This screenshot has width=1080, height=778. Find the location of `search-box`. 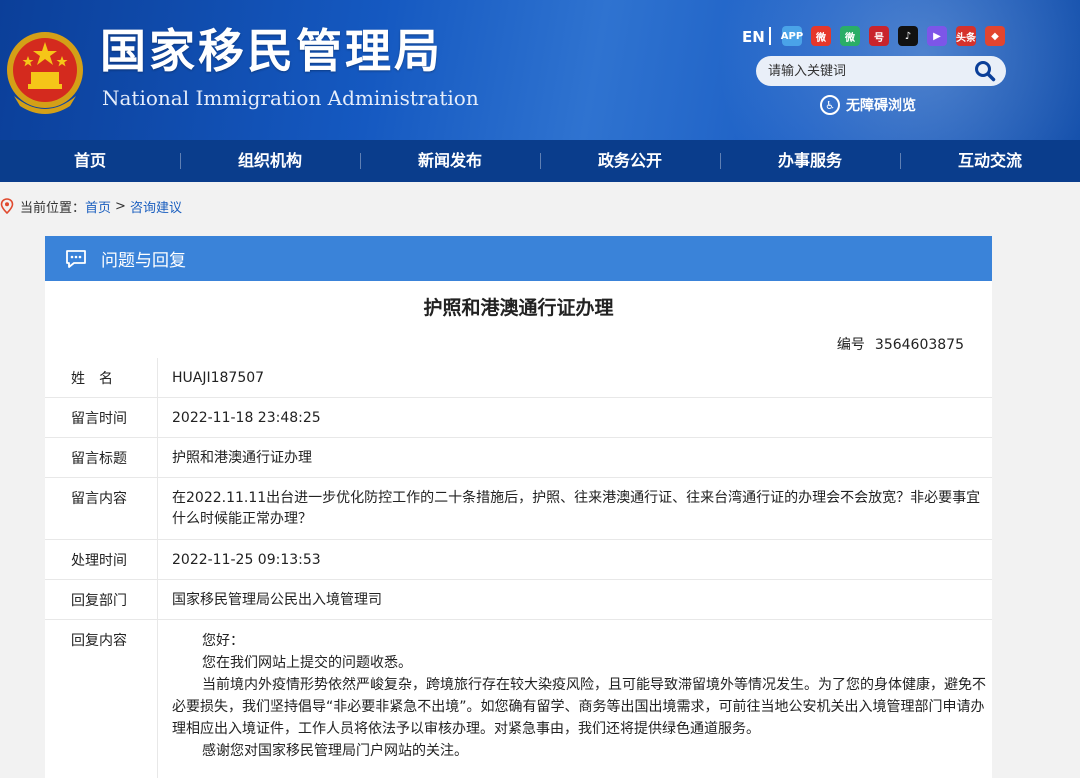

search-box is located at coordinates (881, 71).